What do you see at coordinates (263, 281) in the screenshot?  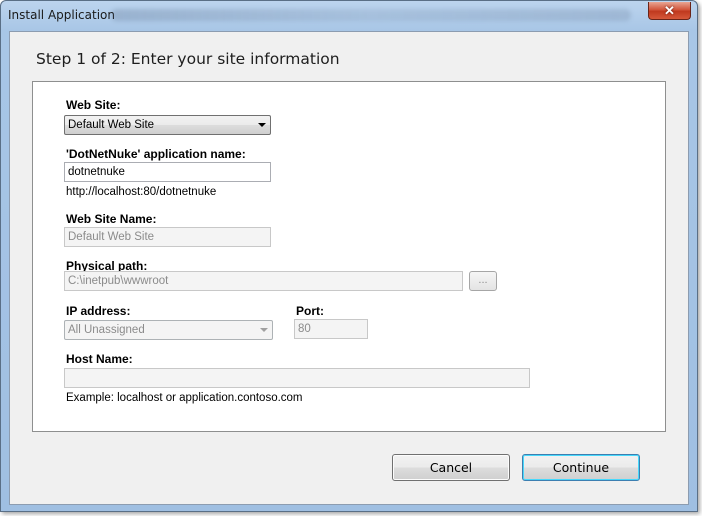 I see `physical-path-input: C:\inetpub\wwwroot` at bounding box center [263, 281].